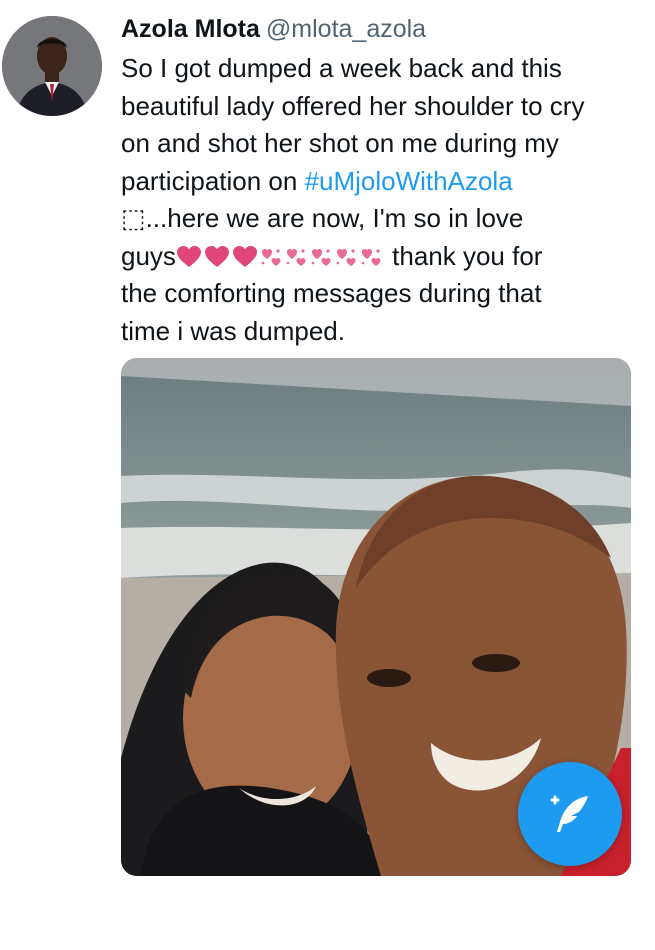 This screenshot has width=655, height=950. Describe the element at coordinates (190, 29) in the screenshot. I see `author-name: Azola Mlota` at that location.